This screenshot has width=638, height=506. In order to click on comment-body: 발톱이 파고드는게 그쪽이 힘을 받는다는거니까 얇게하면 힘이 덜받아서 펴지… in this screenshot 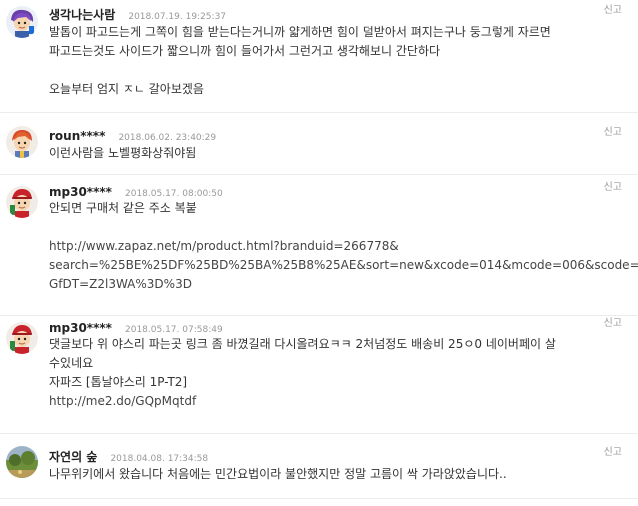, I will do `click(334, 61)`.